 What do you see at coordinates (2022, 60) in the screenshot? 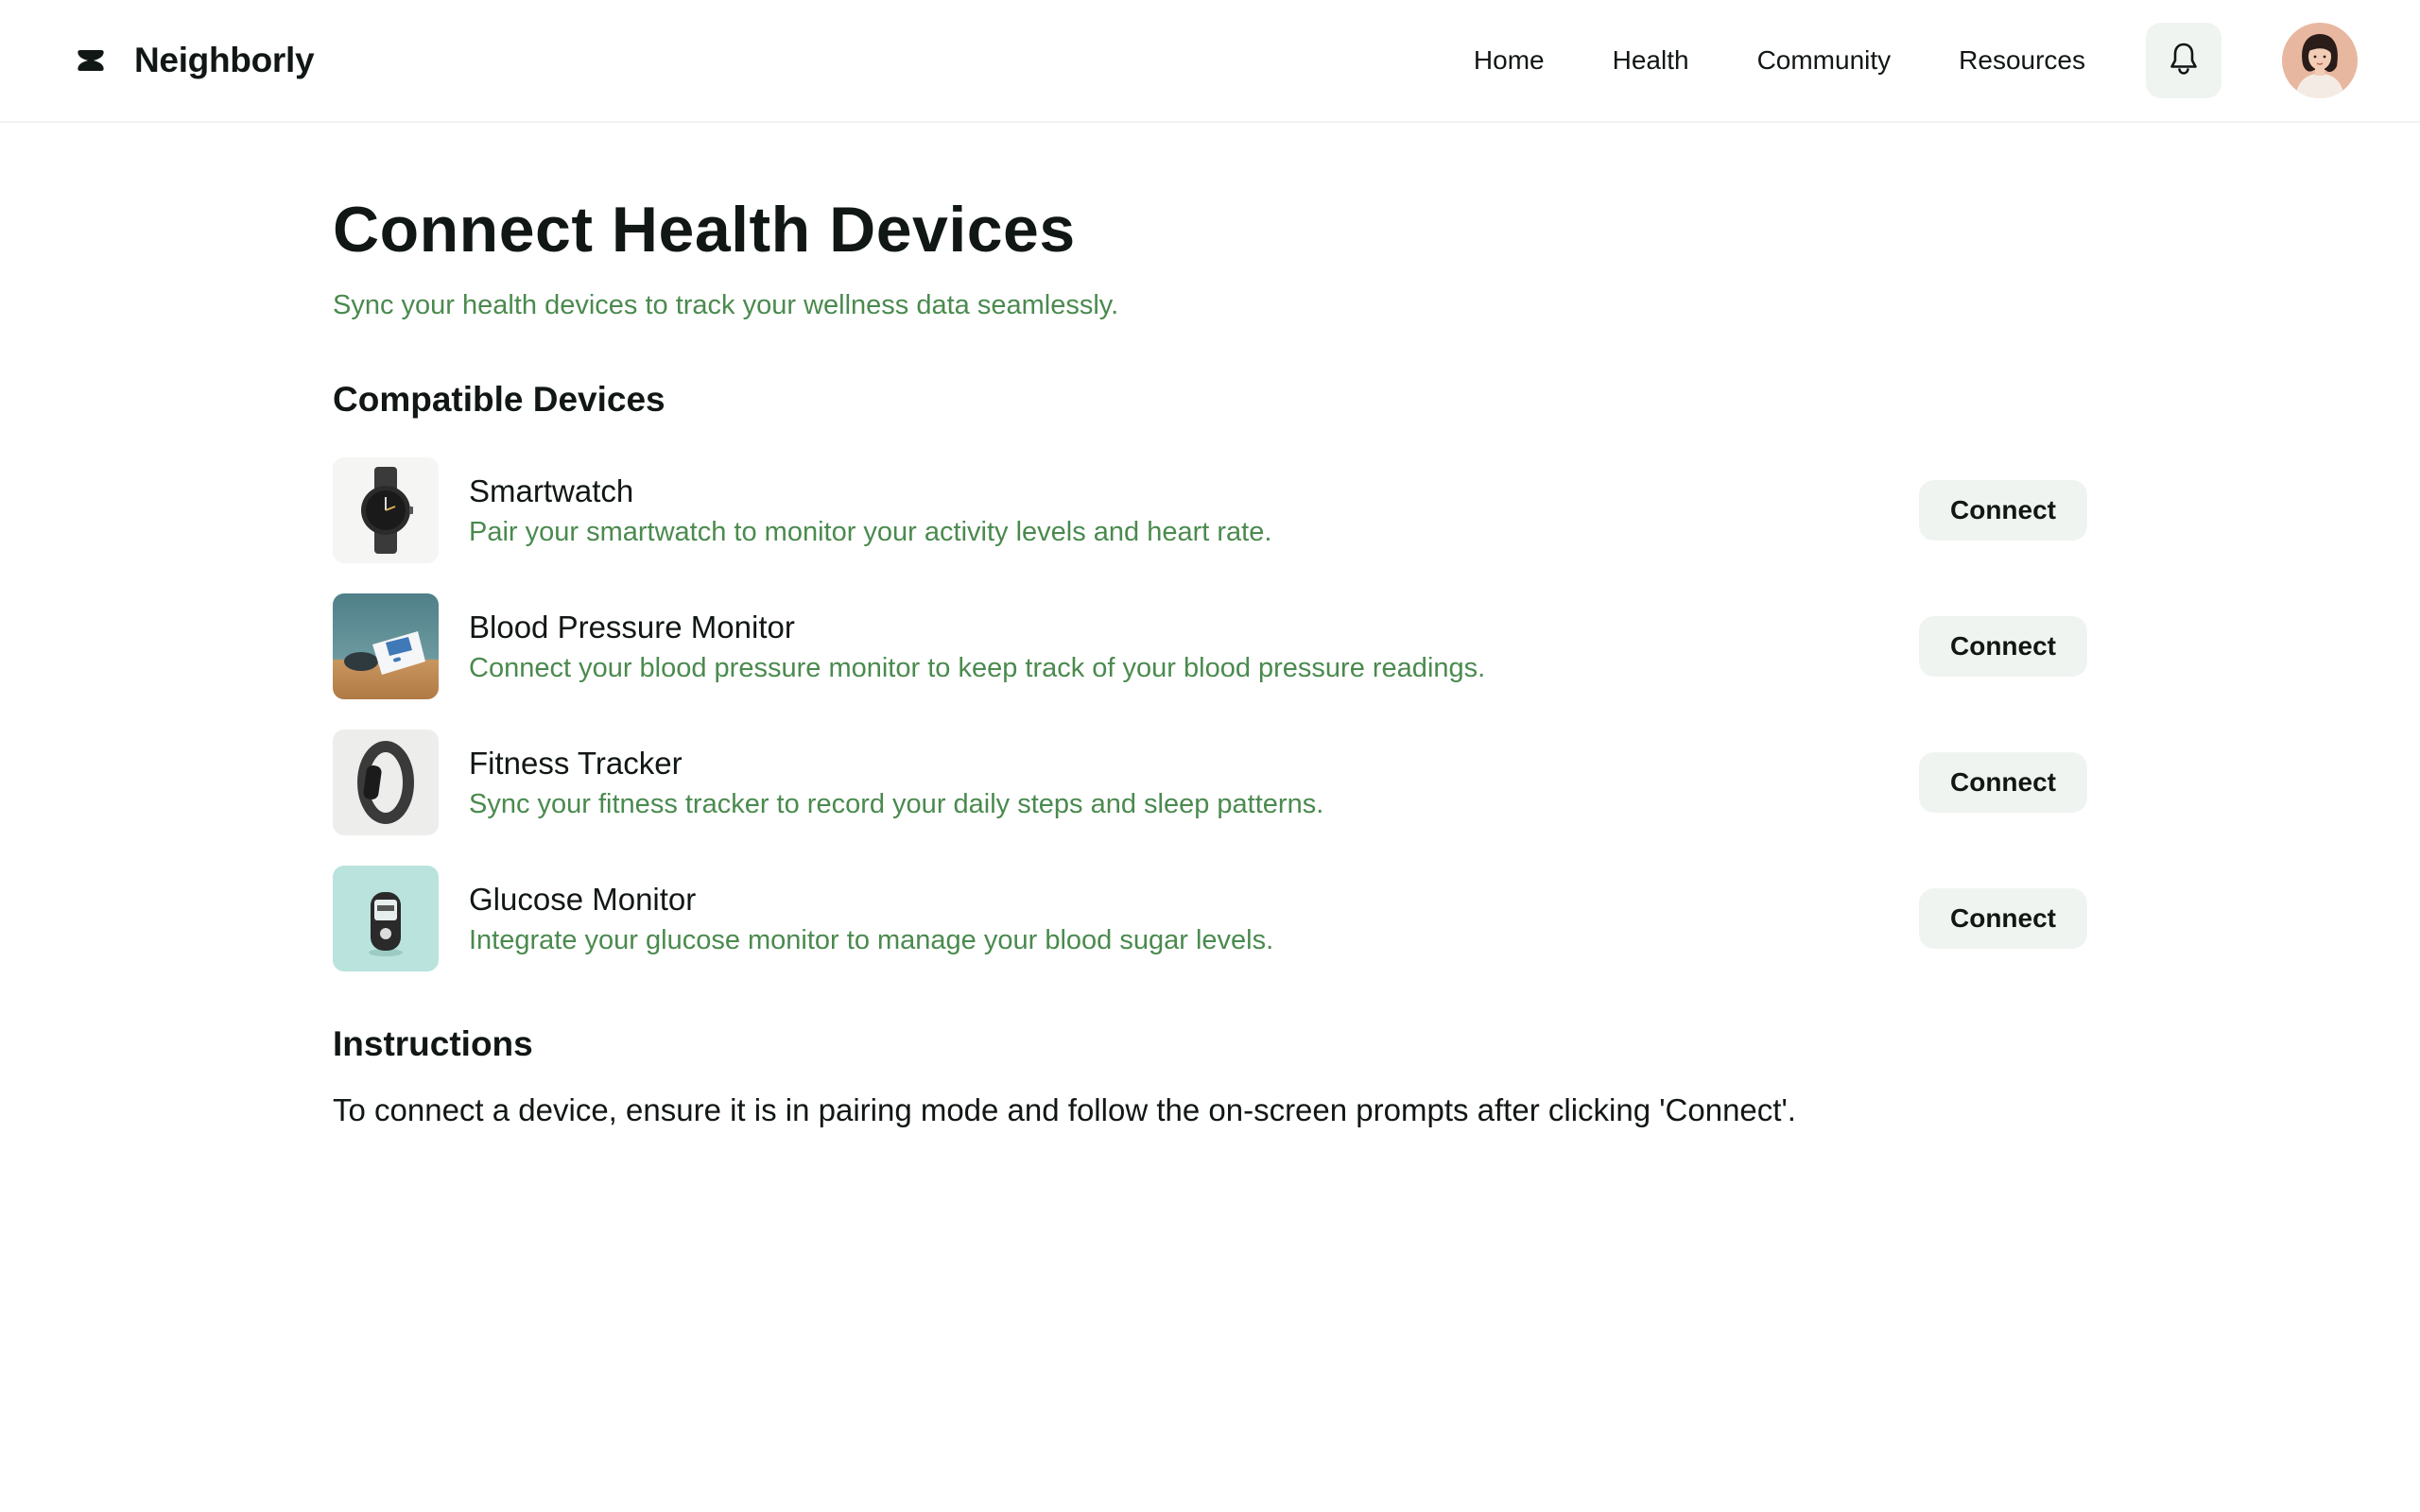
I see `nav-link-resources: Resources` at bounding box center [2022, 60].